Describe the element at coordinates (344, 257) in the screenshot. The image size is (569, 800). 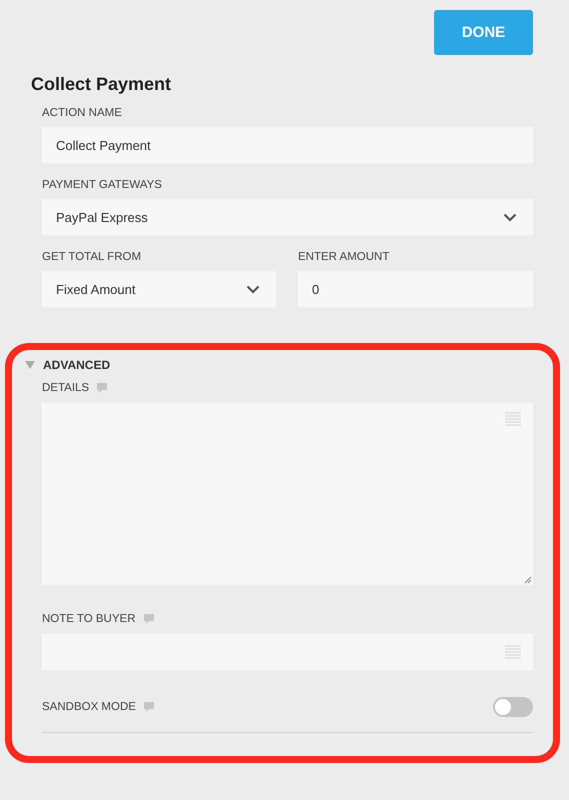
I see `field-label: ENTER AMOUNT` at that location.